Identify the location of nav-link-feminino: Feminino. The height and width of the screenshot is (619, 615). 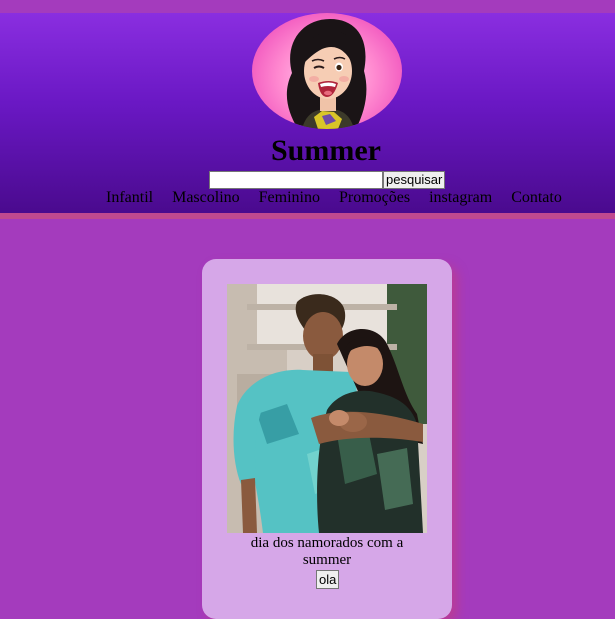
(289, 198).